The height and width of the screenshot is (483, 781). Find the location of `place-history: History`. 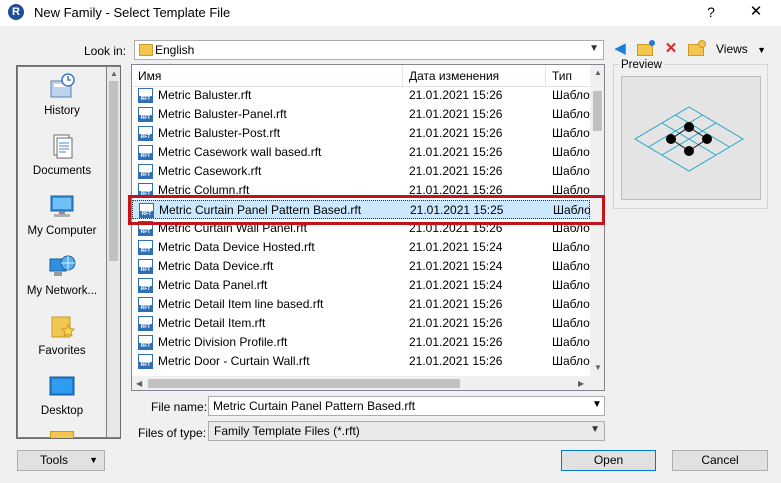

place-history: History is located at coordinates (62, 96).